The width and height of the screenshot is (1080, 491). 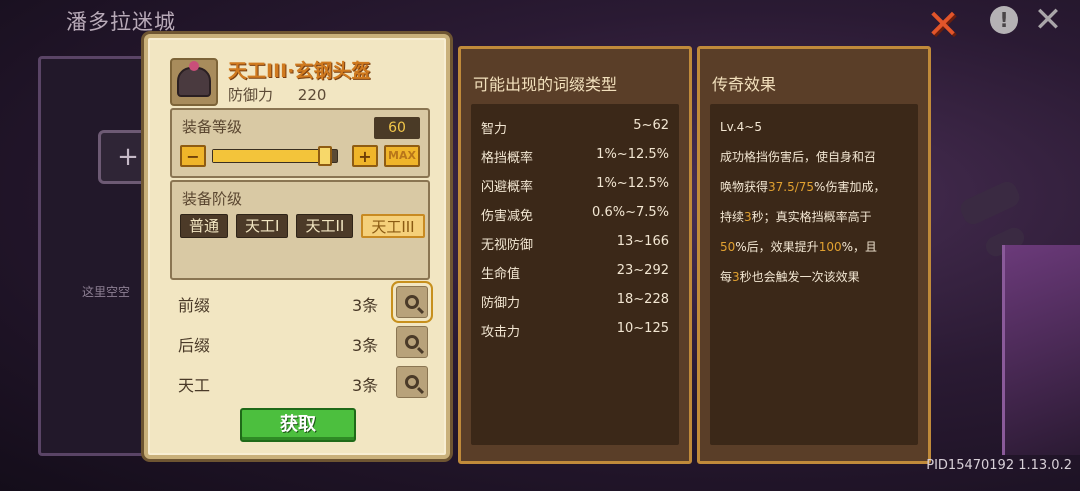 I want to click on list-item: 无视防御 13~166, so click(x=575, y=248).